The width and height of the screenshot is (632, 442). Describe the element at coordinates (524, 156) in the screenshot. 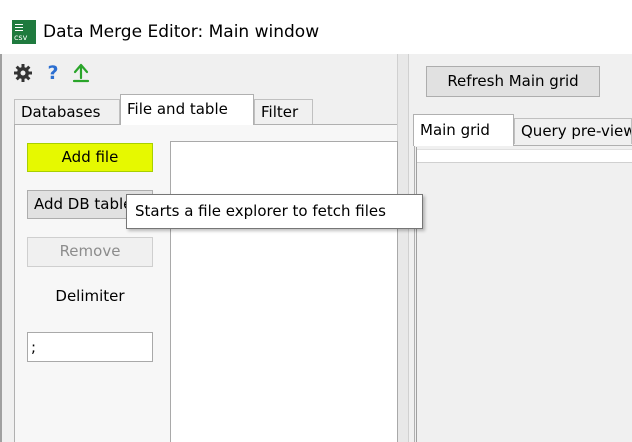

I see `main-grid-header` at that location.